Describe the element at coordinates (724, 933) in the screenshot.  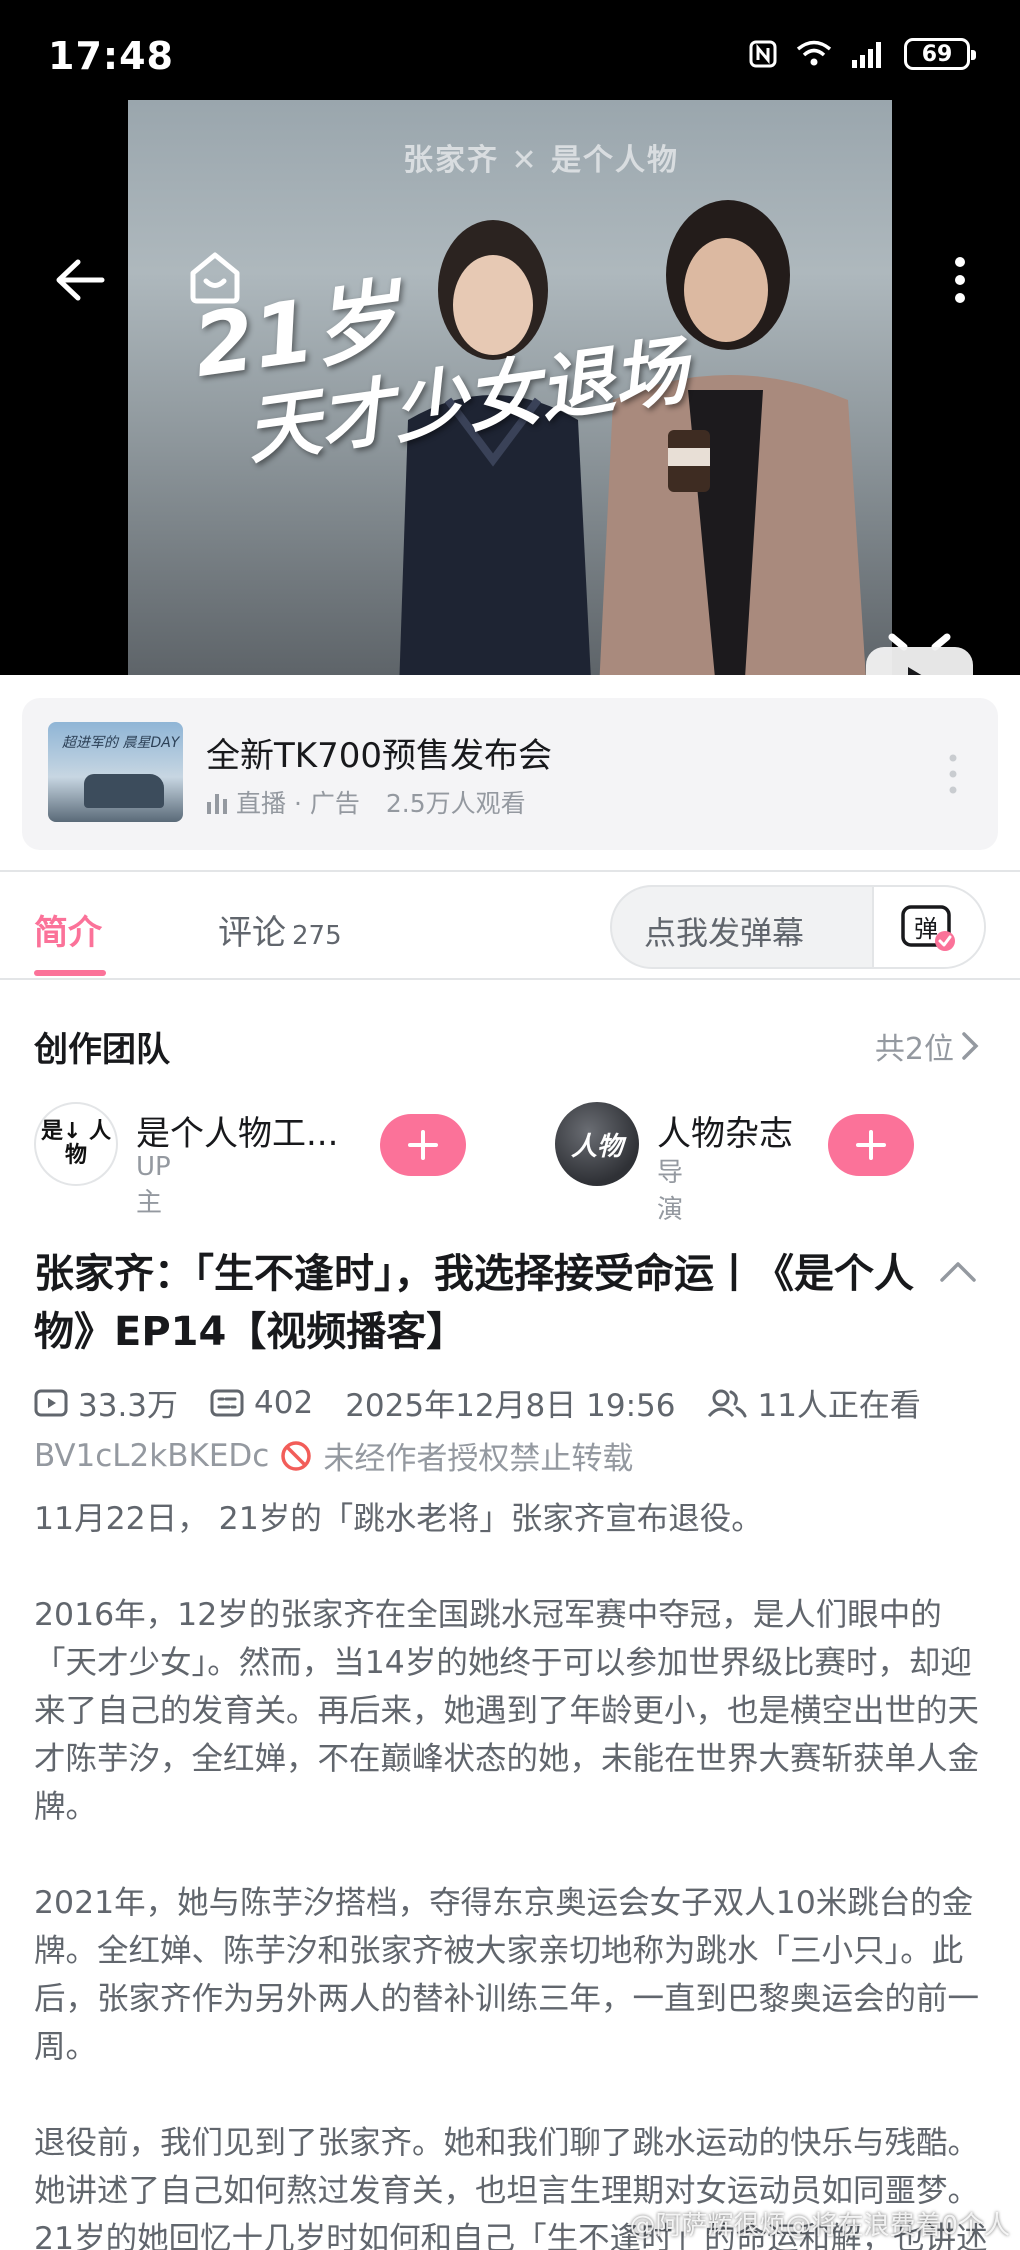
I see `danmaku-placeholder: 点我发弹幕` at that location.